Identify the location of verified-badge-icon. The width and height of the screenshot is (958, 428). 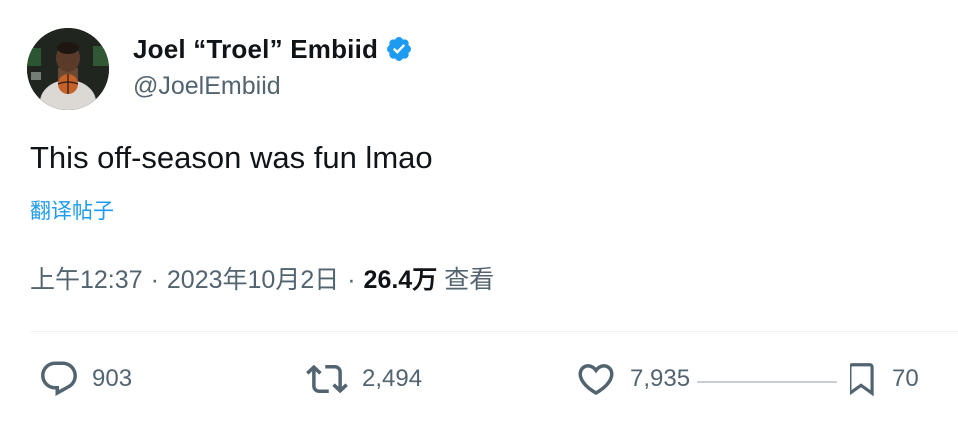
(399, 49).